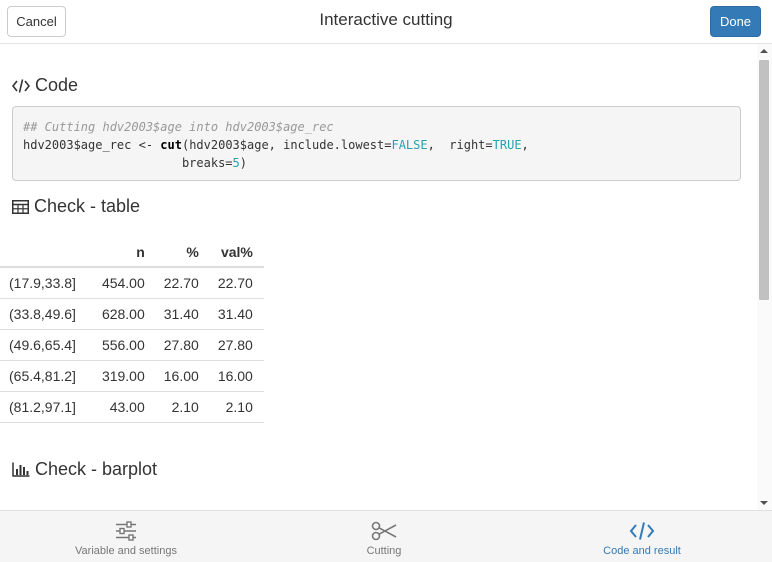 This screenshot has height=562, width=772. I want to click on done-button: Done, so click(735, 21).